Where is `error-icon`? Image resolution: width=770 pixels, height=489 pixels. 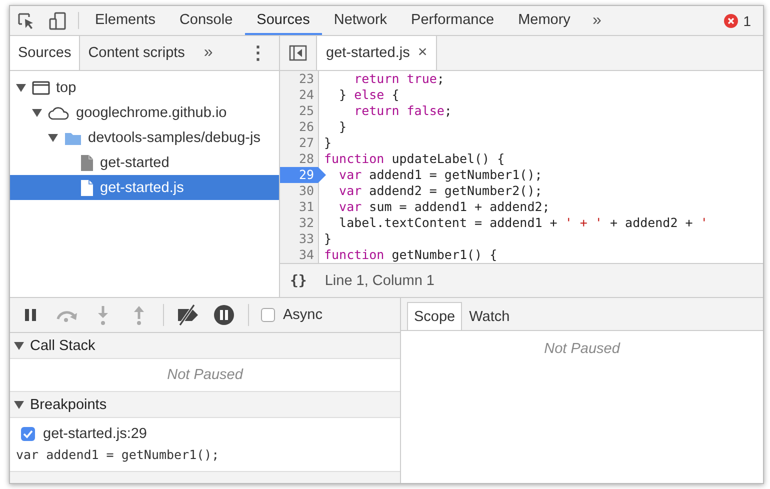
error-icon is located at coordinates (731, 21).